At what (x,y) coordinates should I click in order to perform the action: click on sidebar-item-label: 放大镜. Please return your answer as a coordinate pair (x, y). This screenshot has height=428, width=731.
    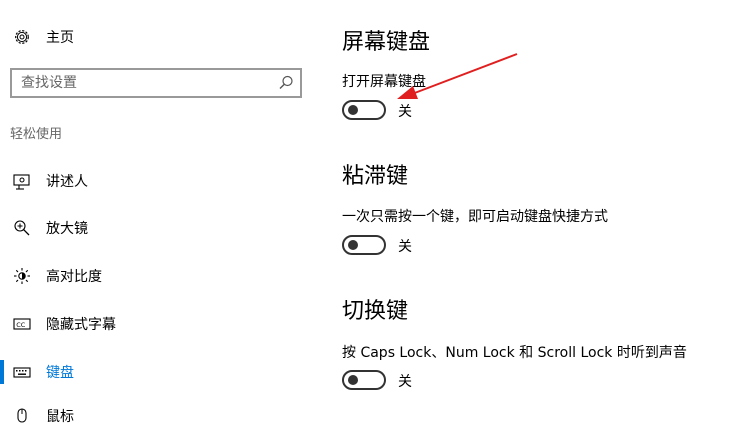
    Looking at the image, I should click on (67, 229).